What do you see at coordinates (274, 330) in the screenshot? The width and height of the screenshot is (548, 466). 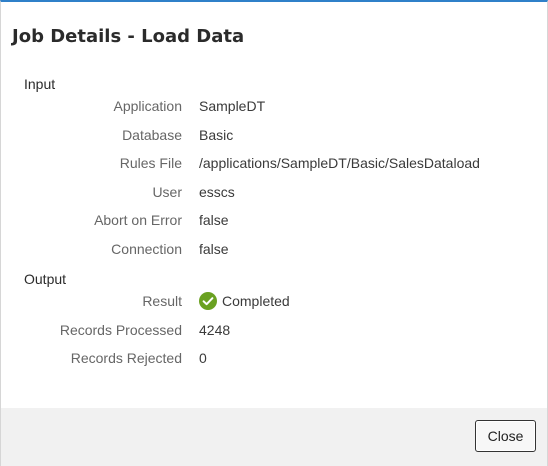 I see `field-row-records-processed: Records Processed 4248` at bounding box center [274, 330].